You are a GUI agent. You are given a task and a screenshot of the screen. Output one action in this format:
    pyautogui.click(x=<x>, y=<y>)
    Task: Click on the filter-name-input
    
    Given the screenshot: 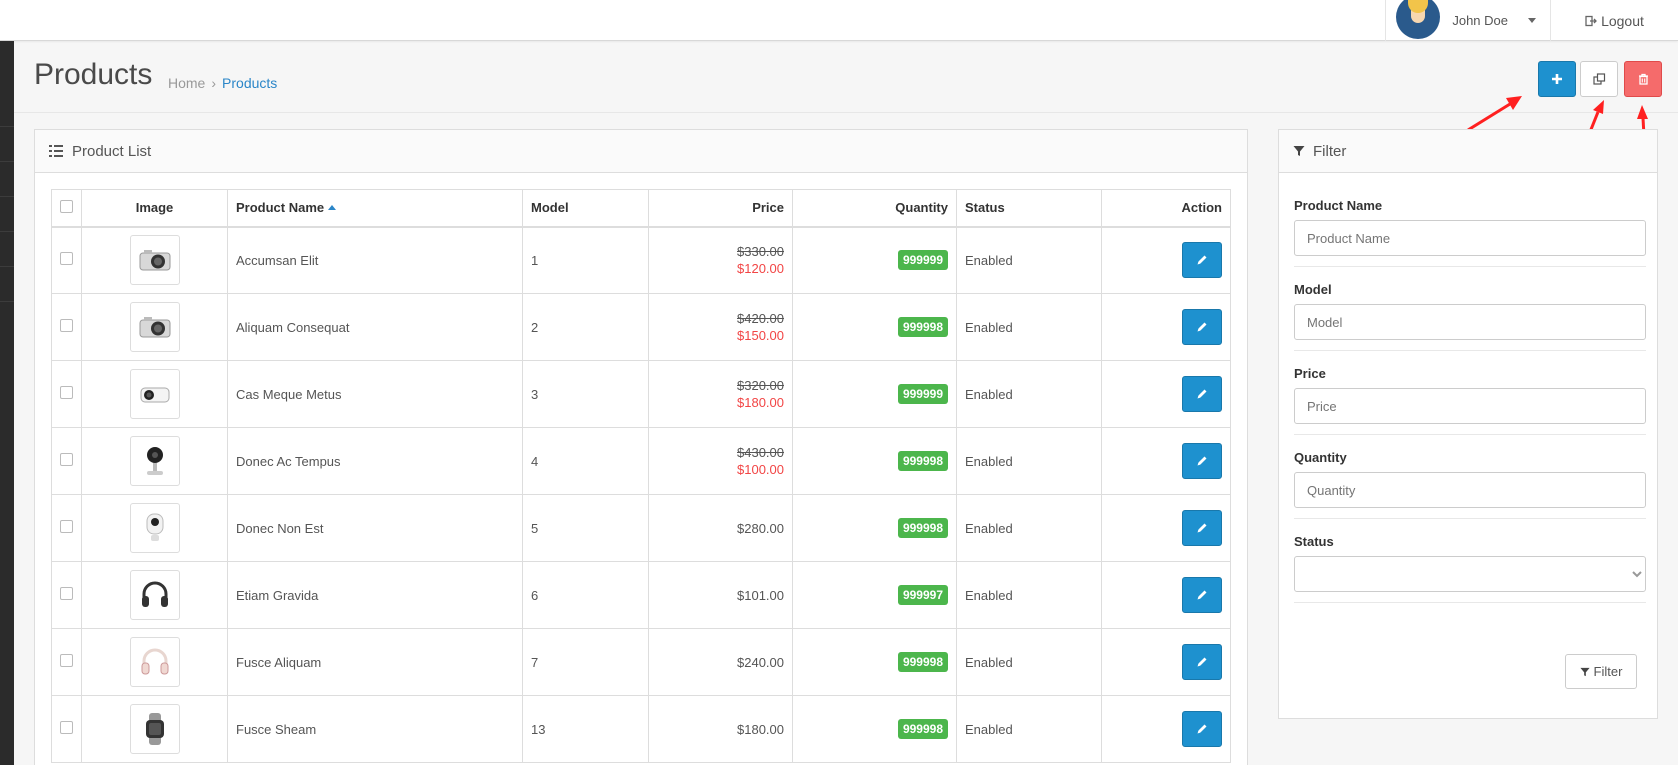 What is the action you would take?
    pyautogui.click(x=1470, y=238)
    